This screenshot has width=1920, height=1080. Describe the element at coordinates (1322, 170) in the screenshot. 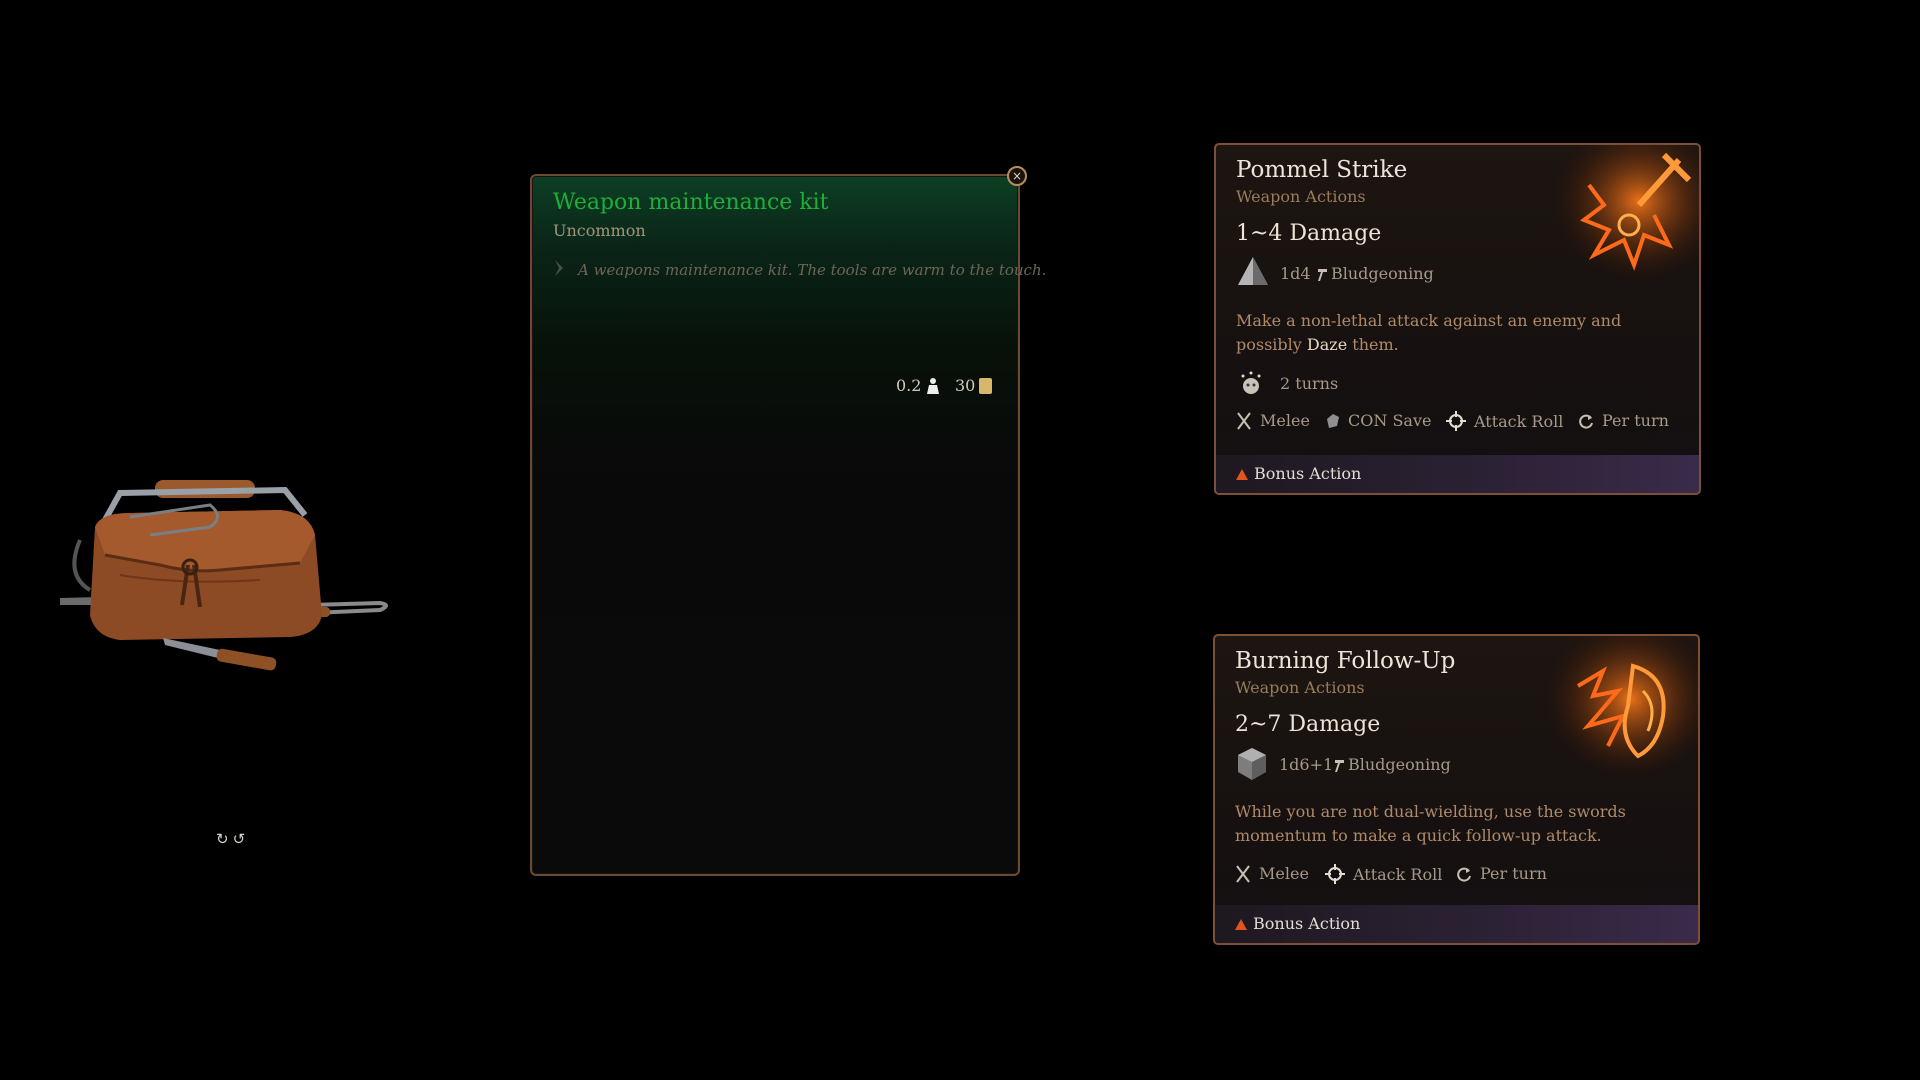

I see `action-title: Pommel Strike` at that location.